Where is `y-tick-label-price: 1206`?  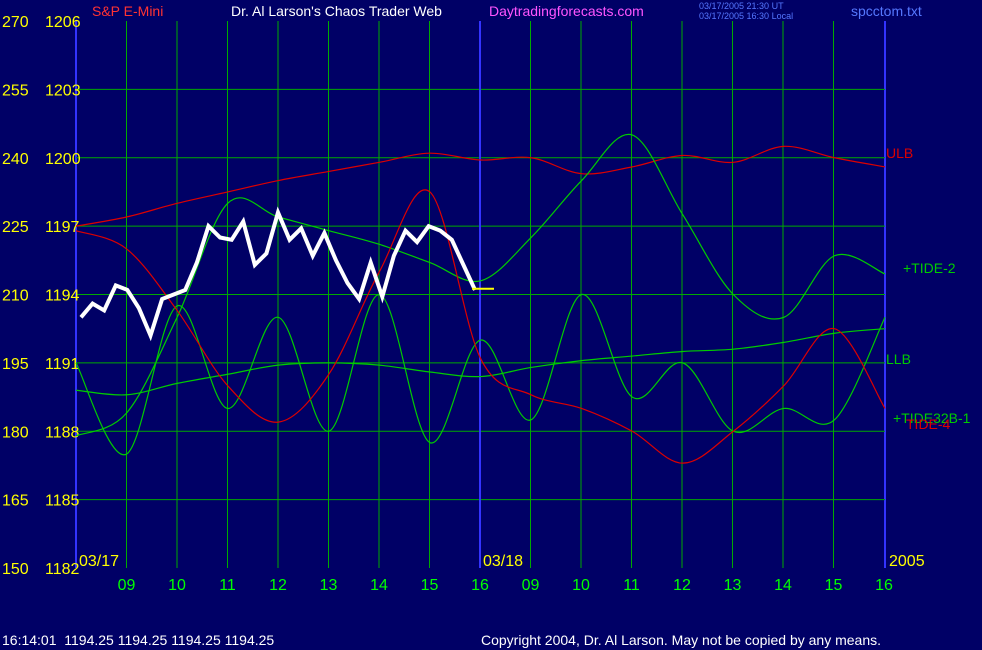
y-tick-label-price: 1206 is located at coordinates (63, 22).